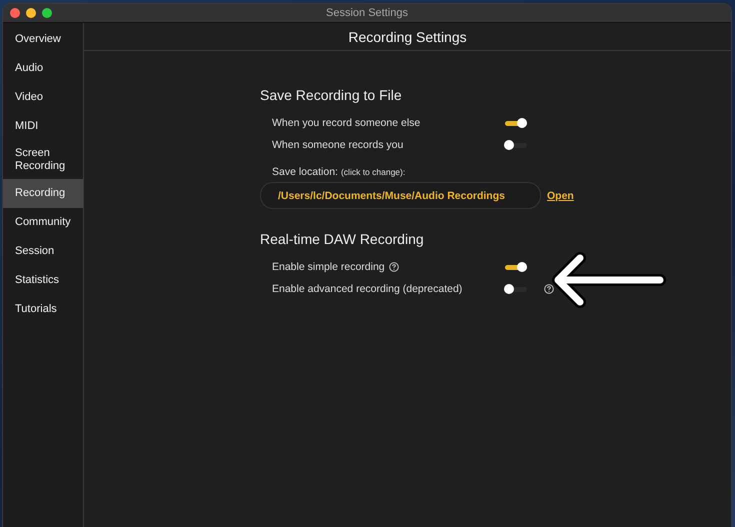  What do you see at coordinates (560, 196) in the screenshot?
I see `open-link: Open` at bounding box center [560, 196].